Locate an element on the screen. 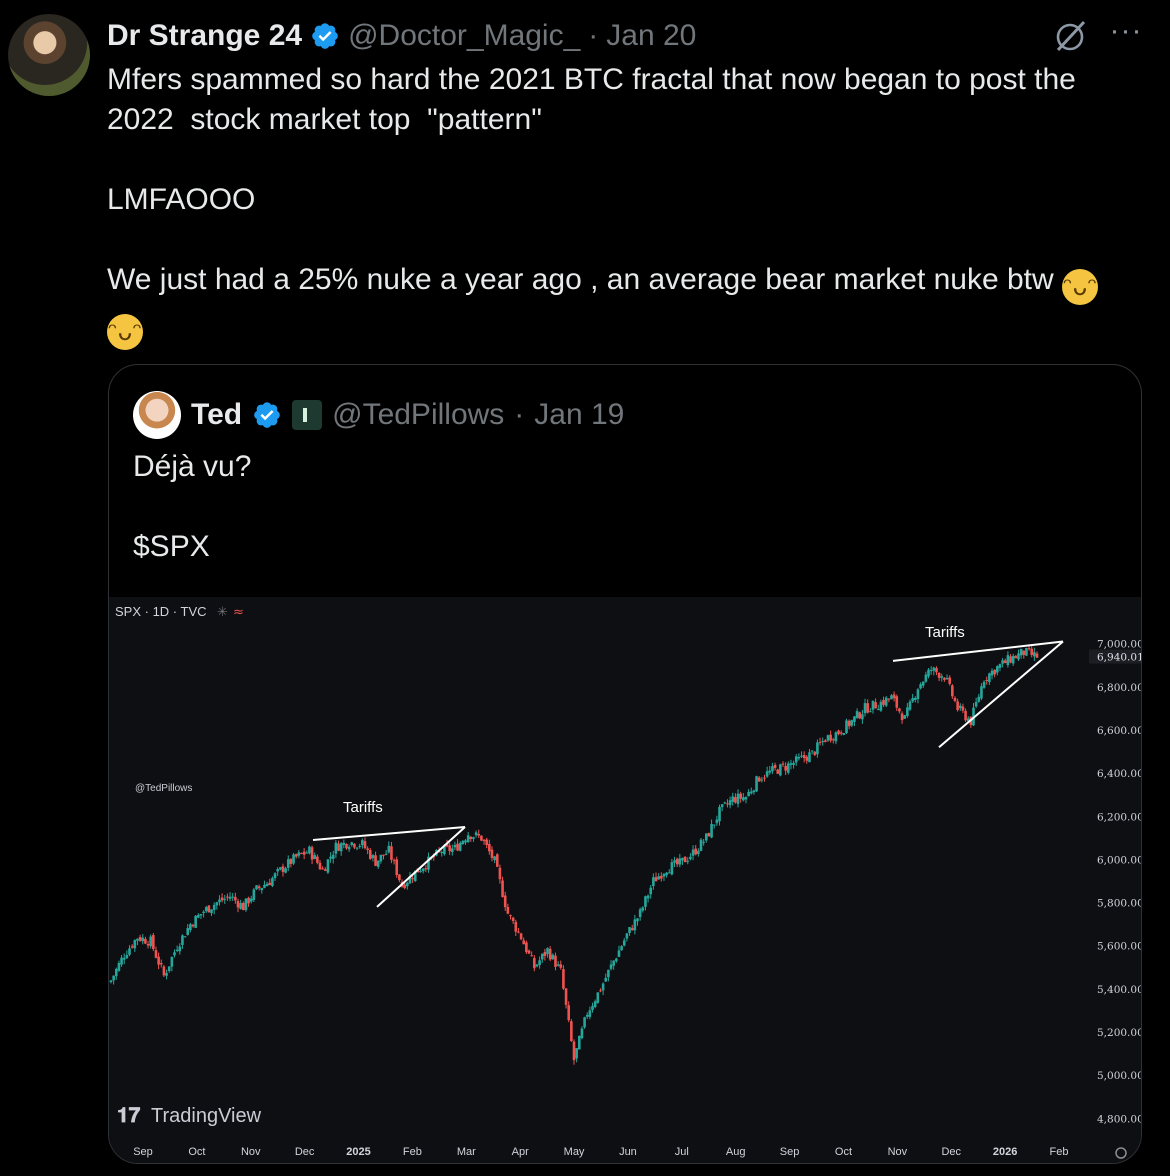 The height and width of the screenshot is (1176, 1170). laughing-emoji-icon: ᵔᴗᵔ is located at coordinates (125, 332).